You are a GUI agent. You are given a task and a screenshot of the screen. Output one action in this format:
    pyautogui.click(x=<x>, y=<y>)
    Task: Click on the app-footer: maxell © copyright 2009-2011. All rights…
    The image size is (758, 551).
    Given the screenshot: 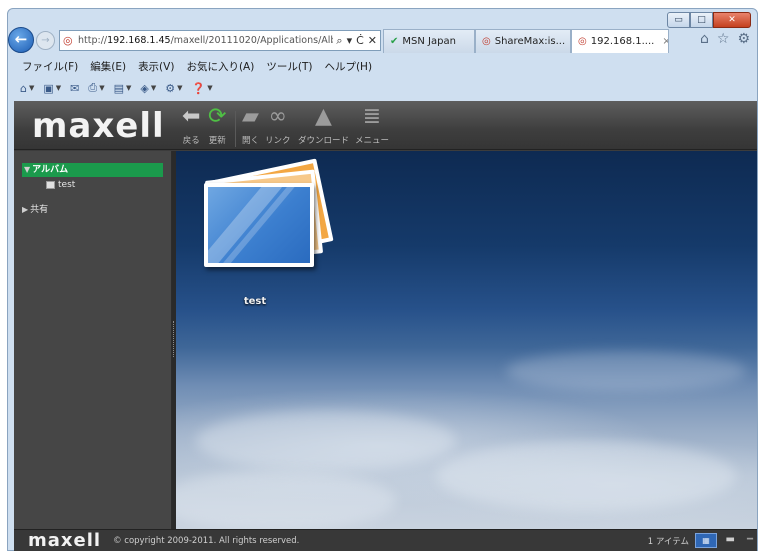 What is the action you would take?
    pyautogui.click(x=385, y=540)
    